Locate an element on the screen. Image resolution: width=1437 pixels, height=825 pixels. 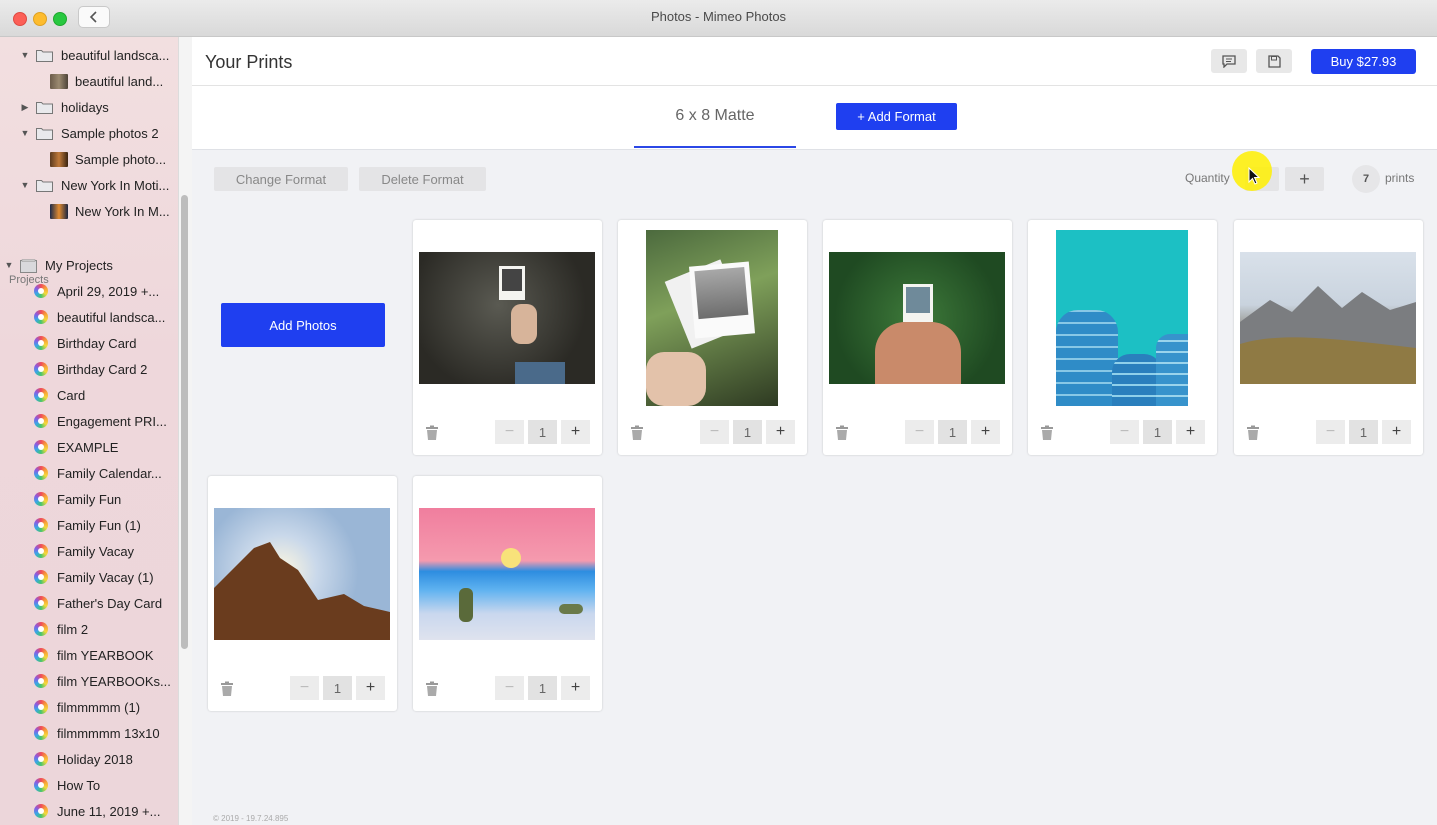
add-photos-button: Add Photos is located at coordinates (303, 325).